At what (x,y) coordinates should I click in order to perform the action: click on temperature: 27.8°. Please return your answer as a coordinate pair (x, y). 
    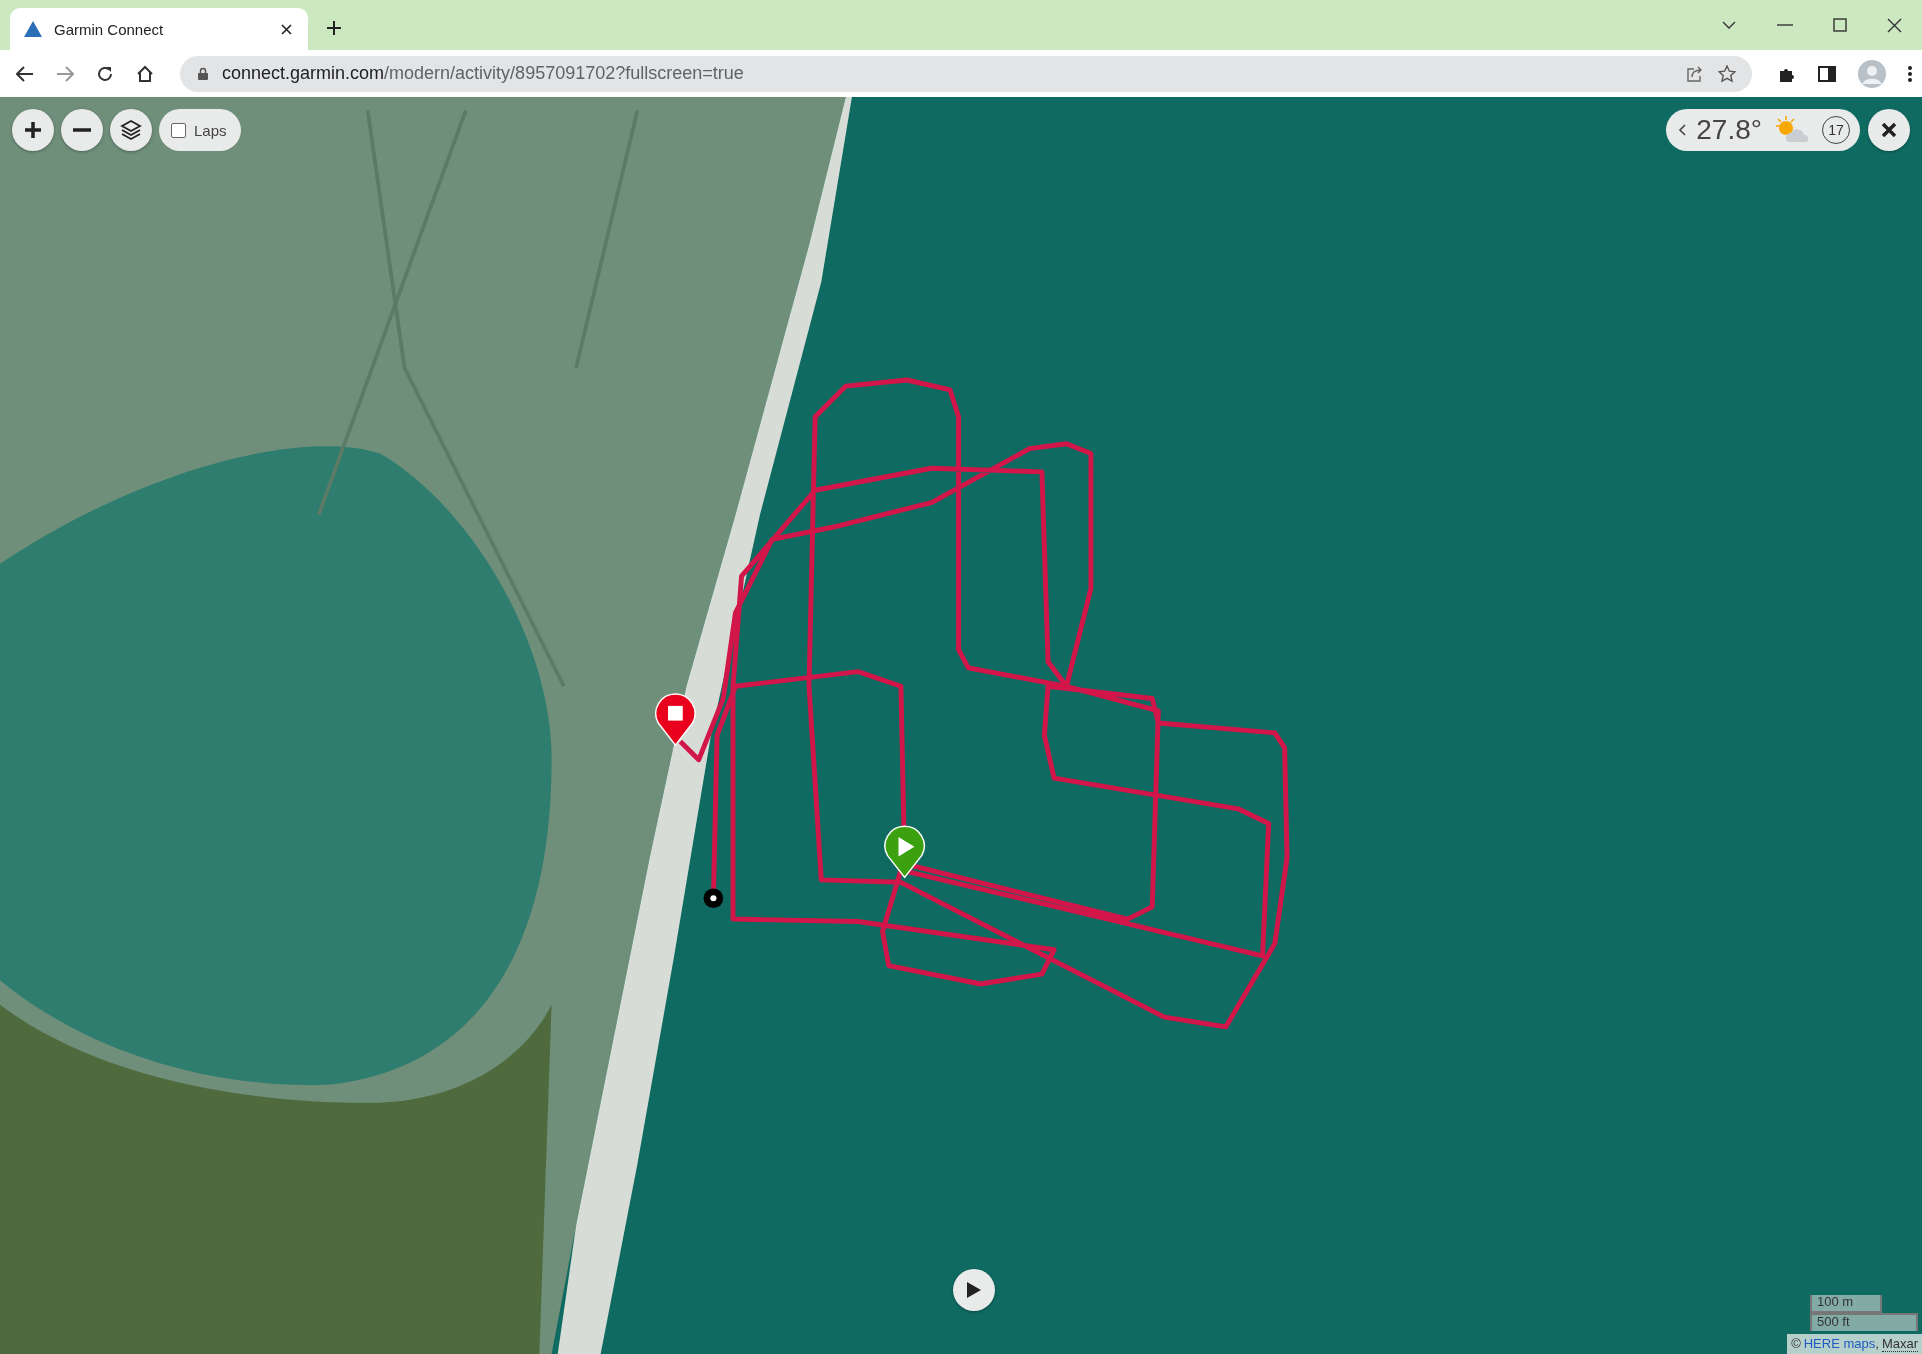
    Looking at the image, I should click on (1729, 130).